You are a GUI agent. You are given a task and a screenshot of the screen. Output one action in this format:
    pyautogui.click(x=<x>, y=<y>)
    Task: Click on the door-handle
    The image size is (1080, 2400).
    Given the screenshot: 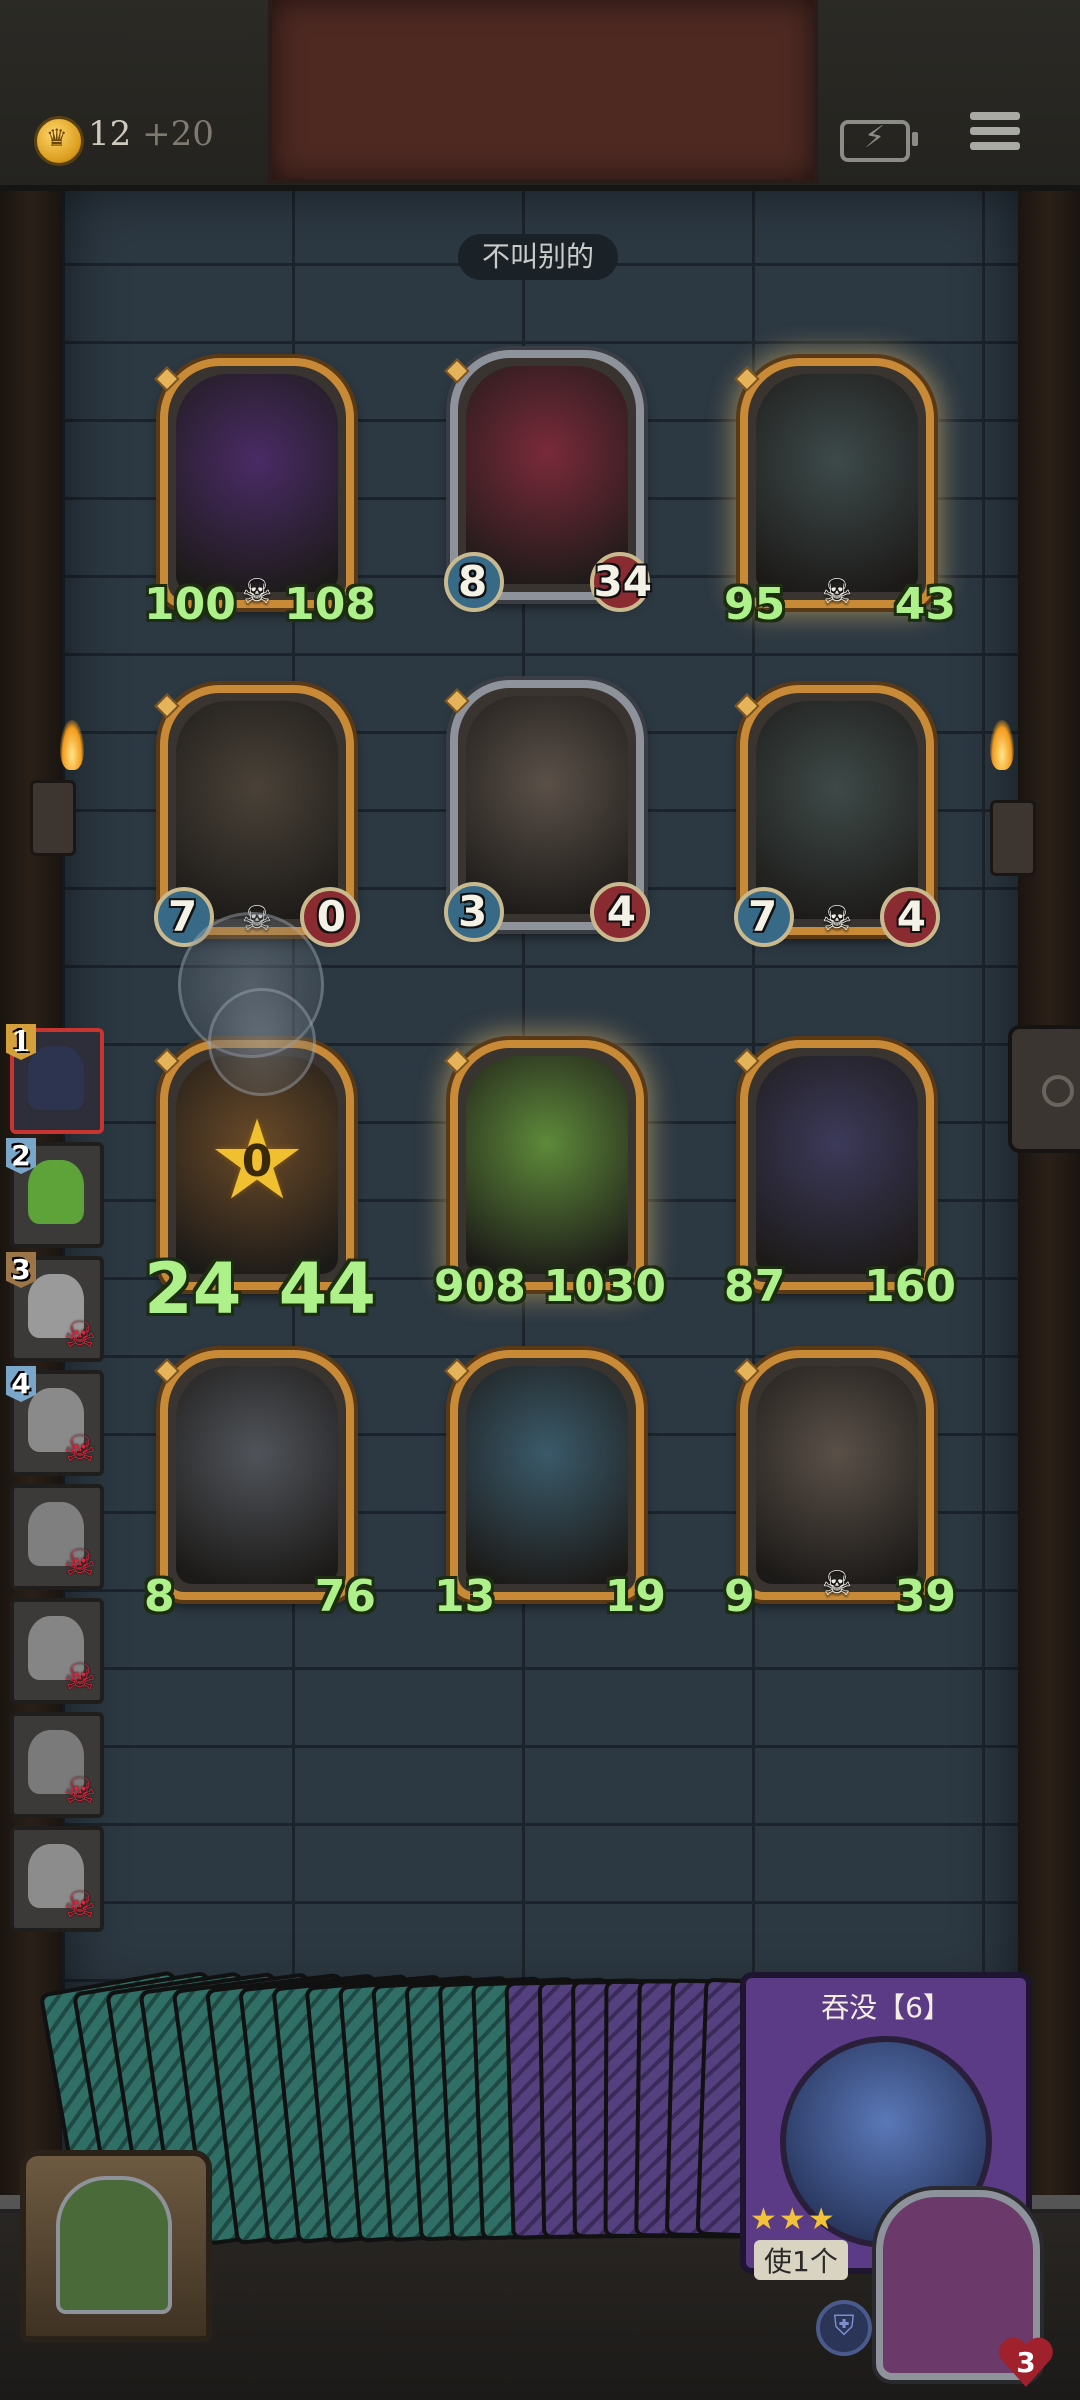 What is the action you would take?
    pyautogui.click(x=1044, y=1089)
    